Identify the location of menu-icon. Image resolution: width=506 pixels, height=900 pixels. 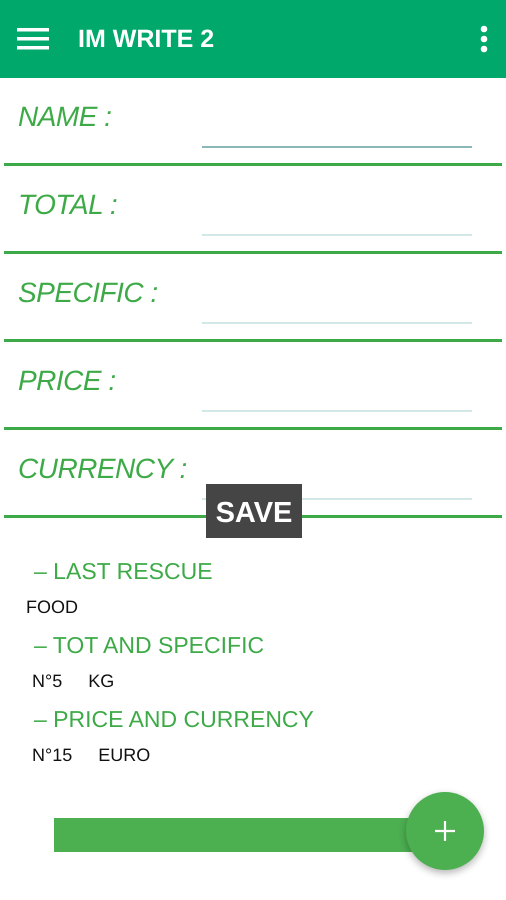
(33, 39).